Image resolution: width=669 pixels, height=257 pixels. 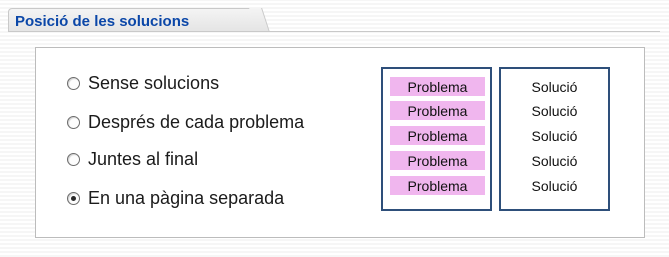 What do you see at coordinates (334, 31) in the screenshot?
I see `tab-divider` at bounding box center [334, 31].